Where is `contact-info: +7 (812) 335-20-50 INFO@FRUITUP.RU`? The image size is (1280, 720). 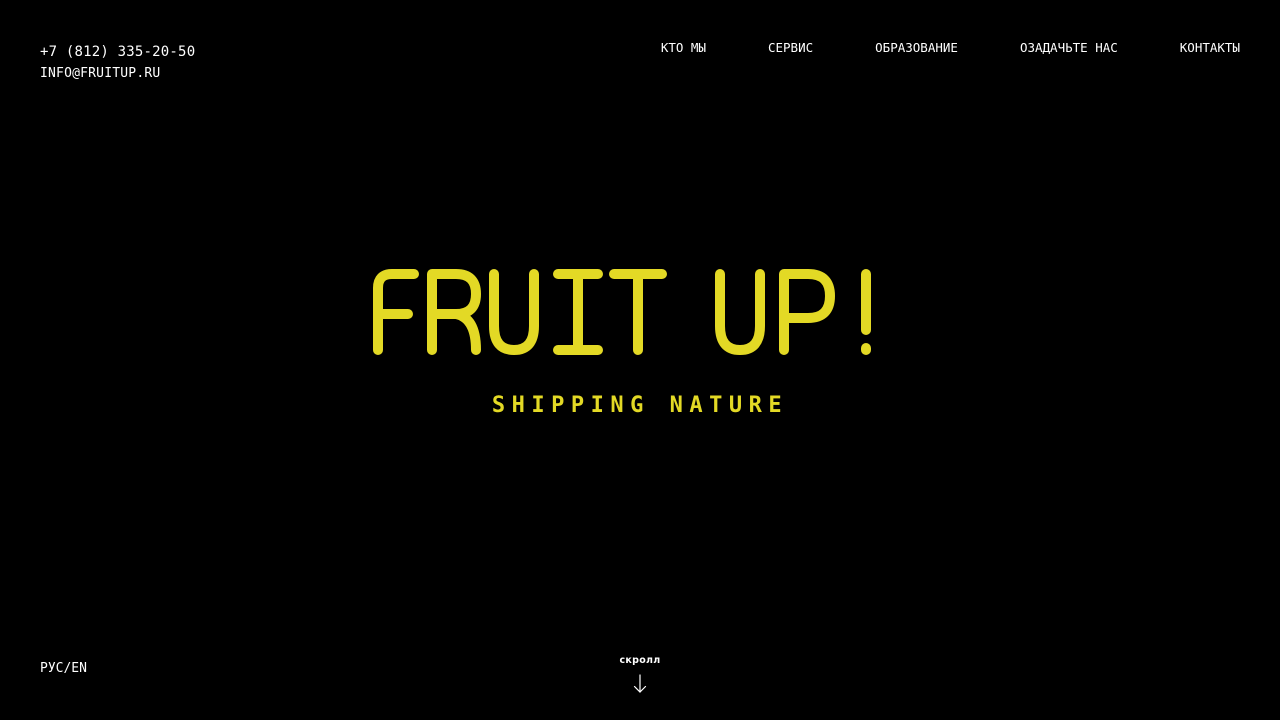 contact-info: +7 (812) 335-20-50 INFO@FRUITUP.RU is located at coordinates (117, 63).